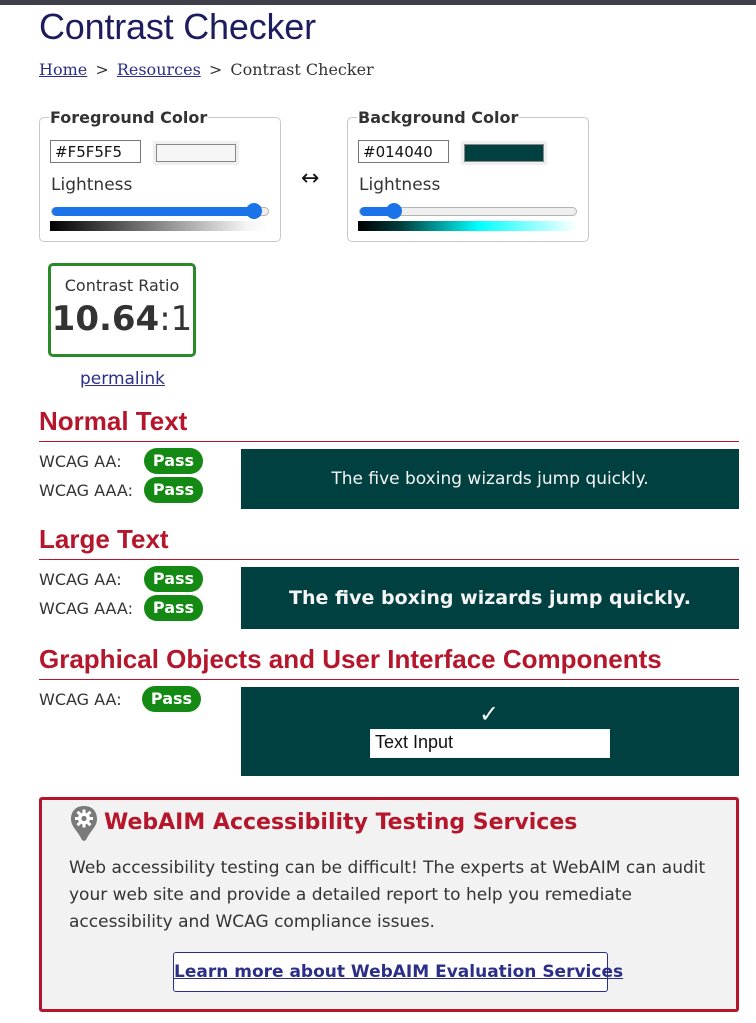 Image resolution: width=756 pixels, height=1023 pixels. What do you see at coordinates (490, 598) in the screenshot?
I see `large-text-sample: The five boxing wizards jump quickly.` at bounding box center [490, 598].